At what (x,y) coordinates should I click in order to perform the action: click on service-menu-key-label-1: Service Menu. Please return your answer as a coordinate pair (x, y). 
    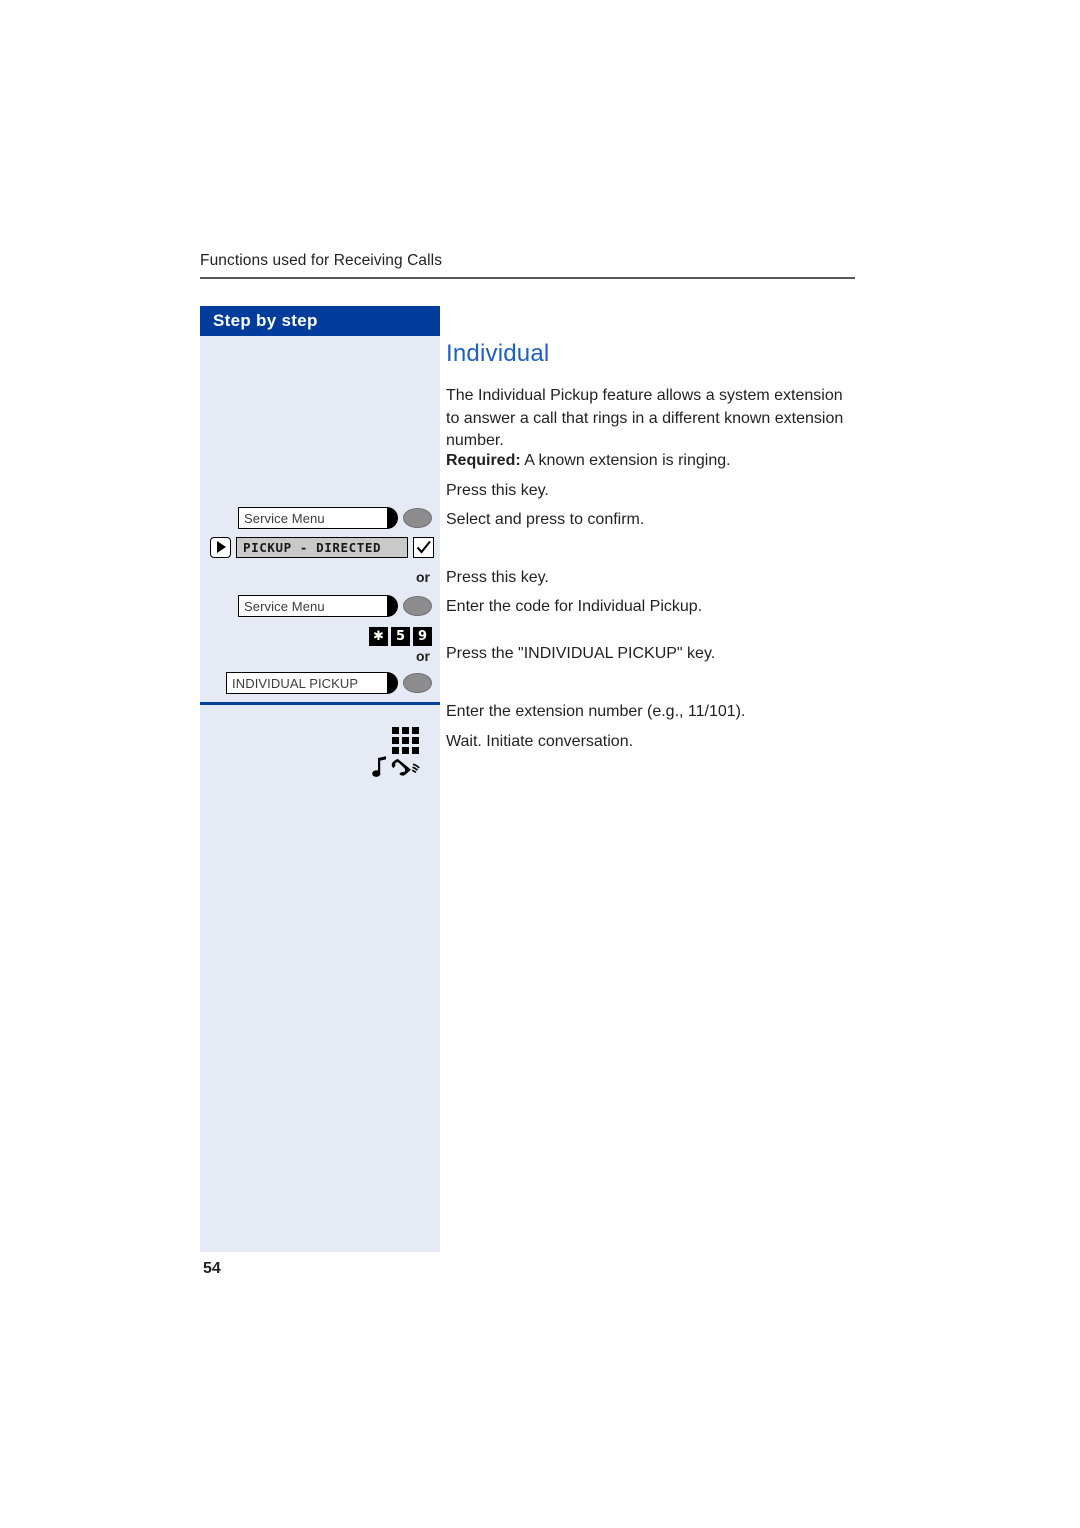
    Looking at the image, I should click on (313, 518).